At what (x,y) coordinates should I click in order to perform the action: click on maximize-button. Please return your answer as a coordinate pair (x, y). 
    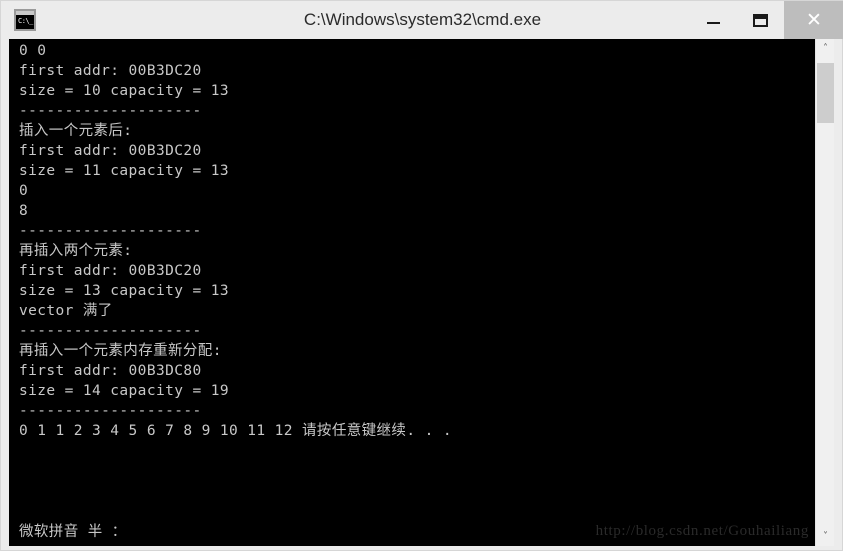
    Looking at the image, I should click on (760, 20).